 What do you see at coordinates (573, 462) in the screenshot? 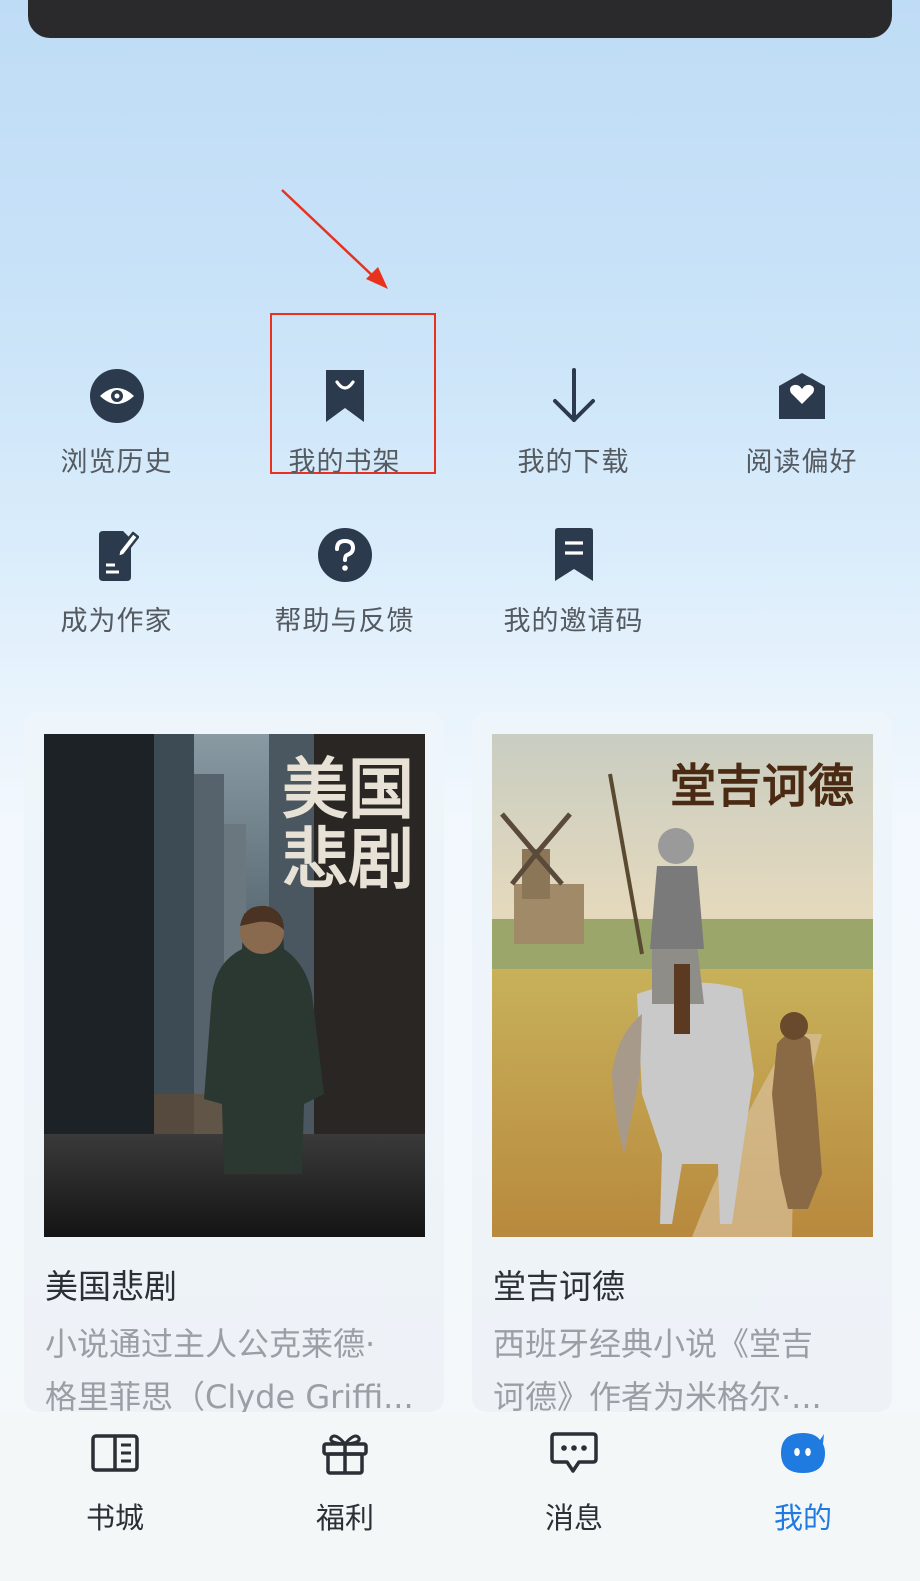
I see `menu-item-label: 我的下载` at bounding box center [573, 462].